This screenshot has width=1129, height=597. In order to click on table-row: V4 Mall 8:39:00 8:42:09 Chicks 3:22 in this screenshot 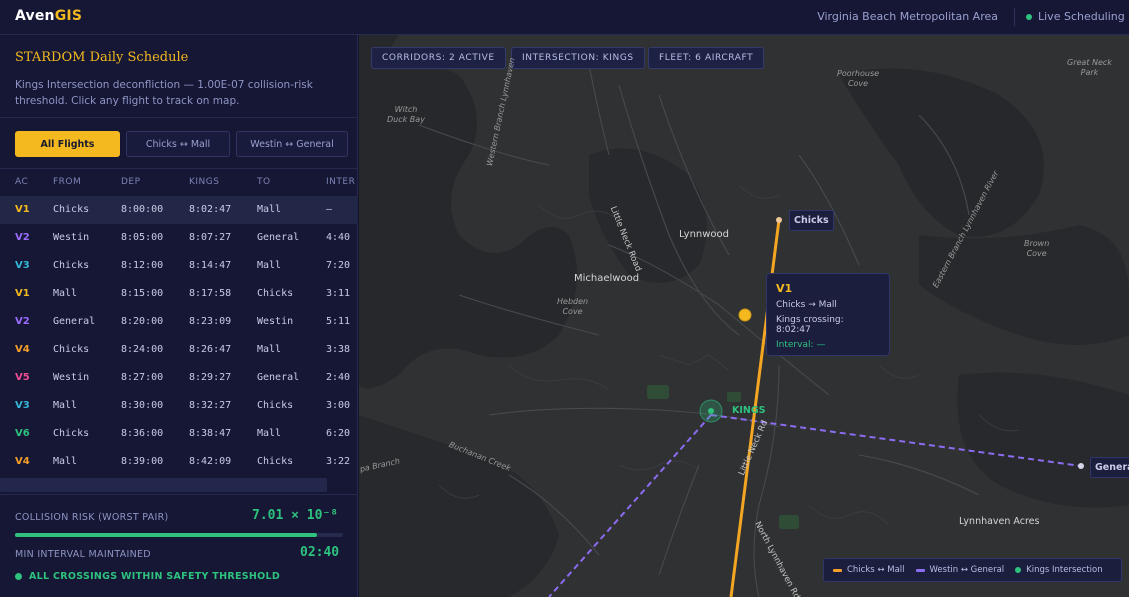, I will do `click(179, 462)`.